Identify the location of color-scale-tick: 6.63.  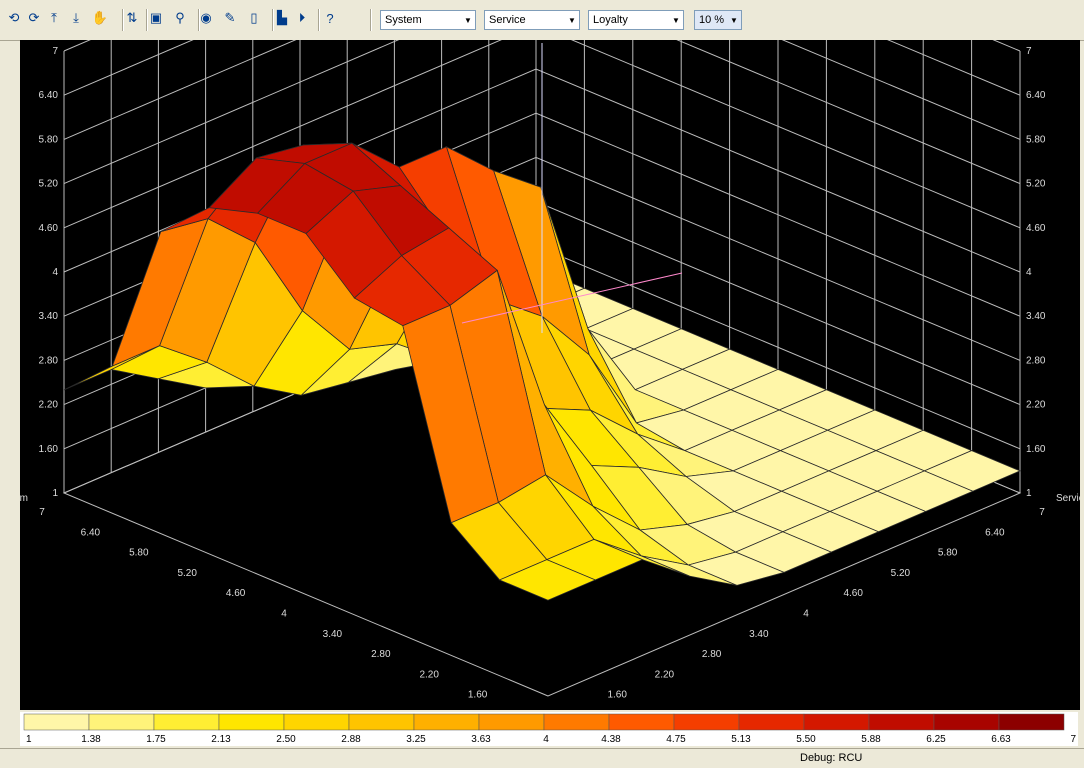
(1001, 739).